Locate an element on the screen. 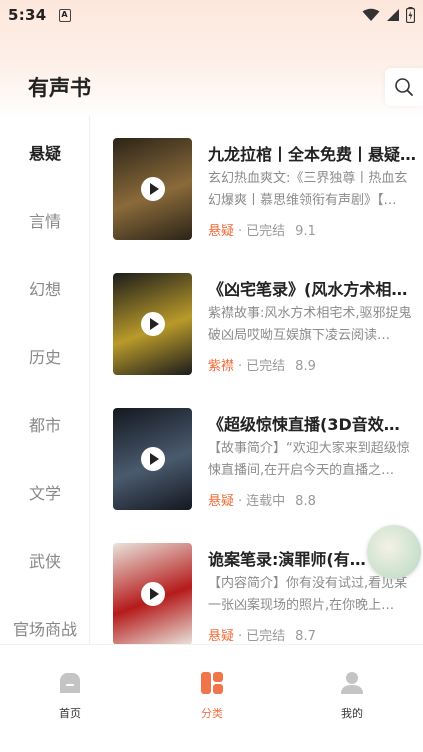  status-time: 5:34 is located at coordinates (27, 15).